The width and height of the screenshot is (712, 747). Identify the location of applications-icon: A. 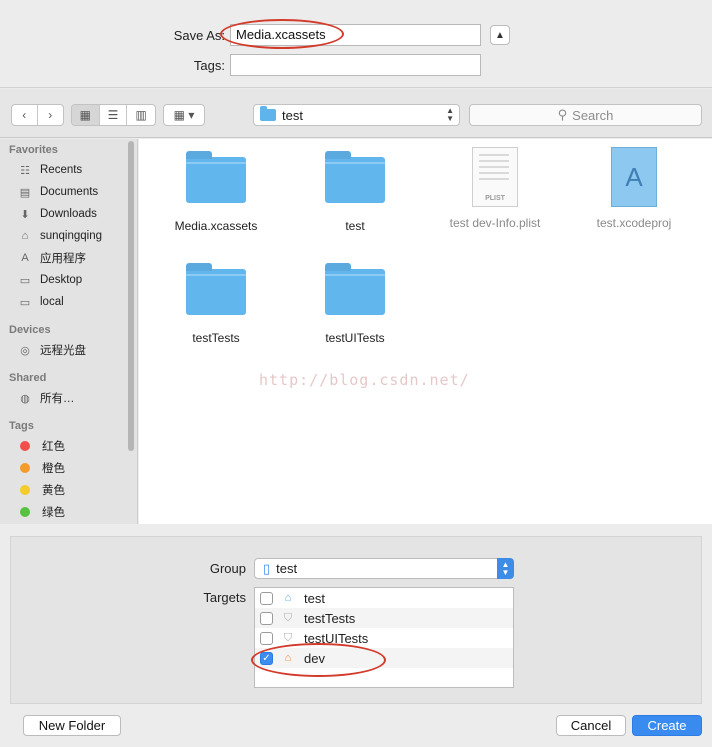
(25, 258).